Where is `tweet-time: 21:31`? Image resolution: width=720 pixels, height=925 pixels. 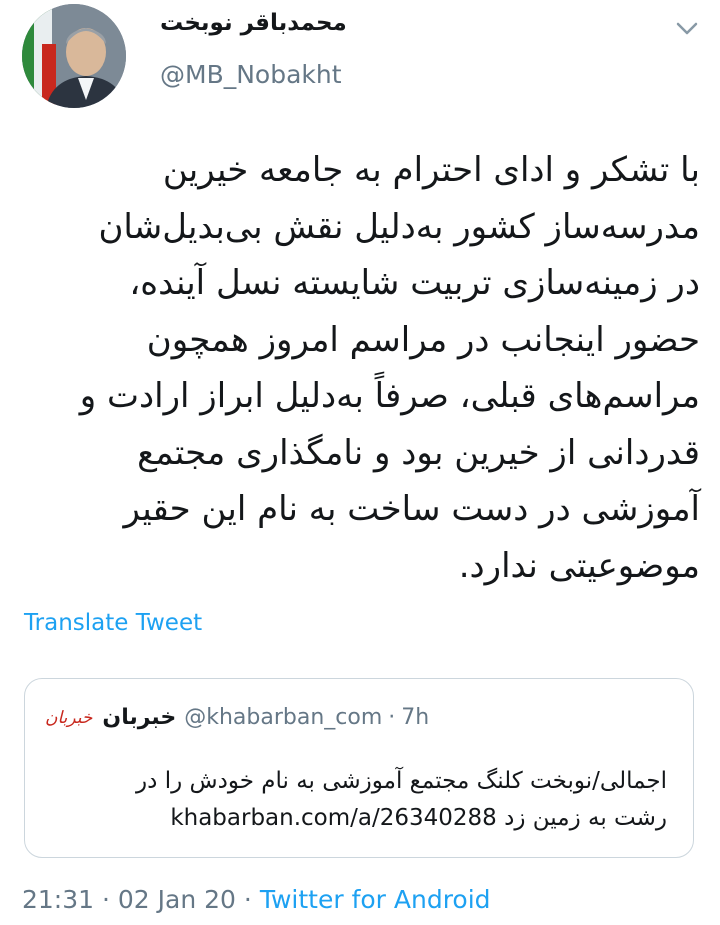
tweet-time: 21:31 is located at coordinates (58, 899).